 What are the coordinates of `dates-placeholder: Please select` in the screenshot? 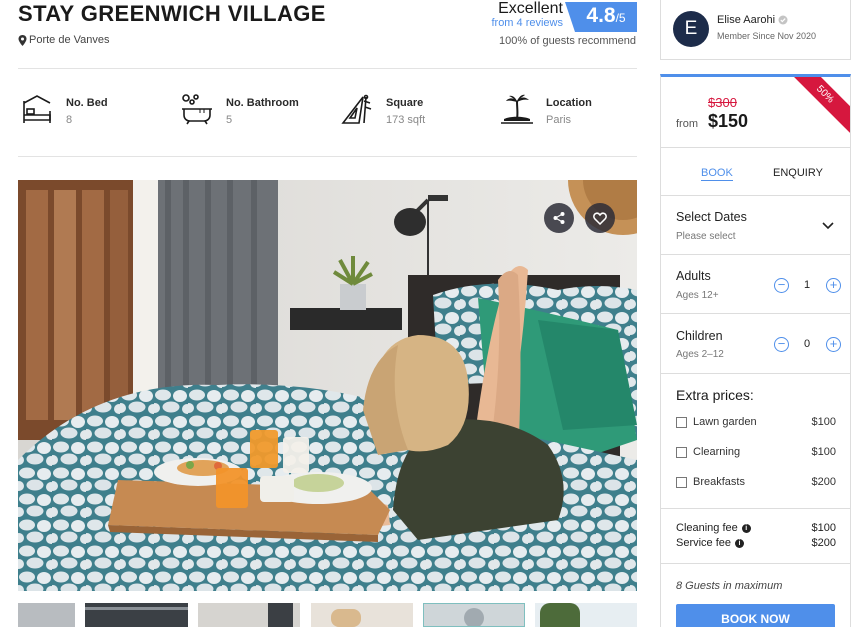 It's located at (706, 236).